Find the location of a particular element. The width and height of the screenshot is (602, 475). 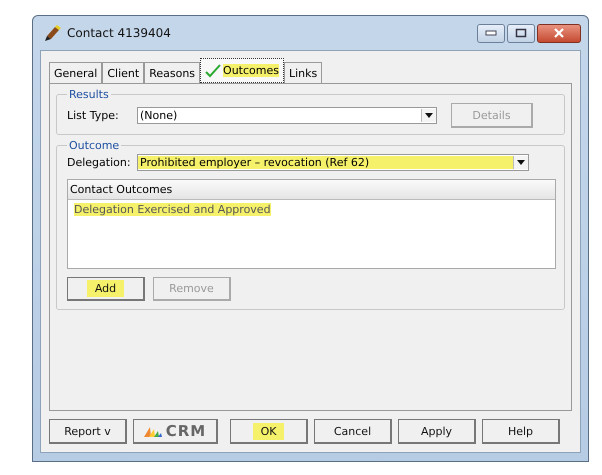

logo-icon is located at coordinates (153, 431).